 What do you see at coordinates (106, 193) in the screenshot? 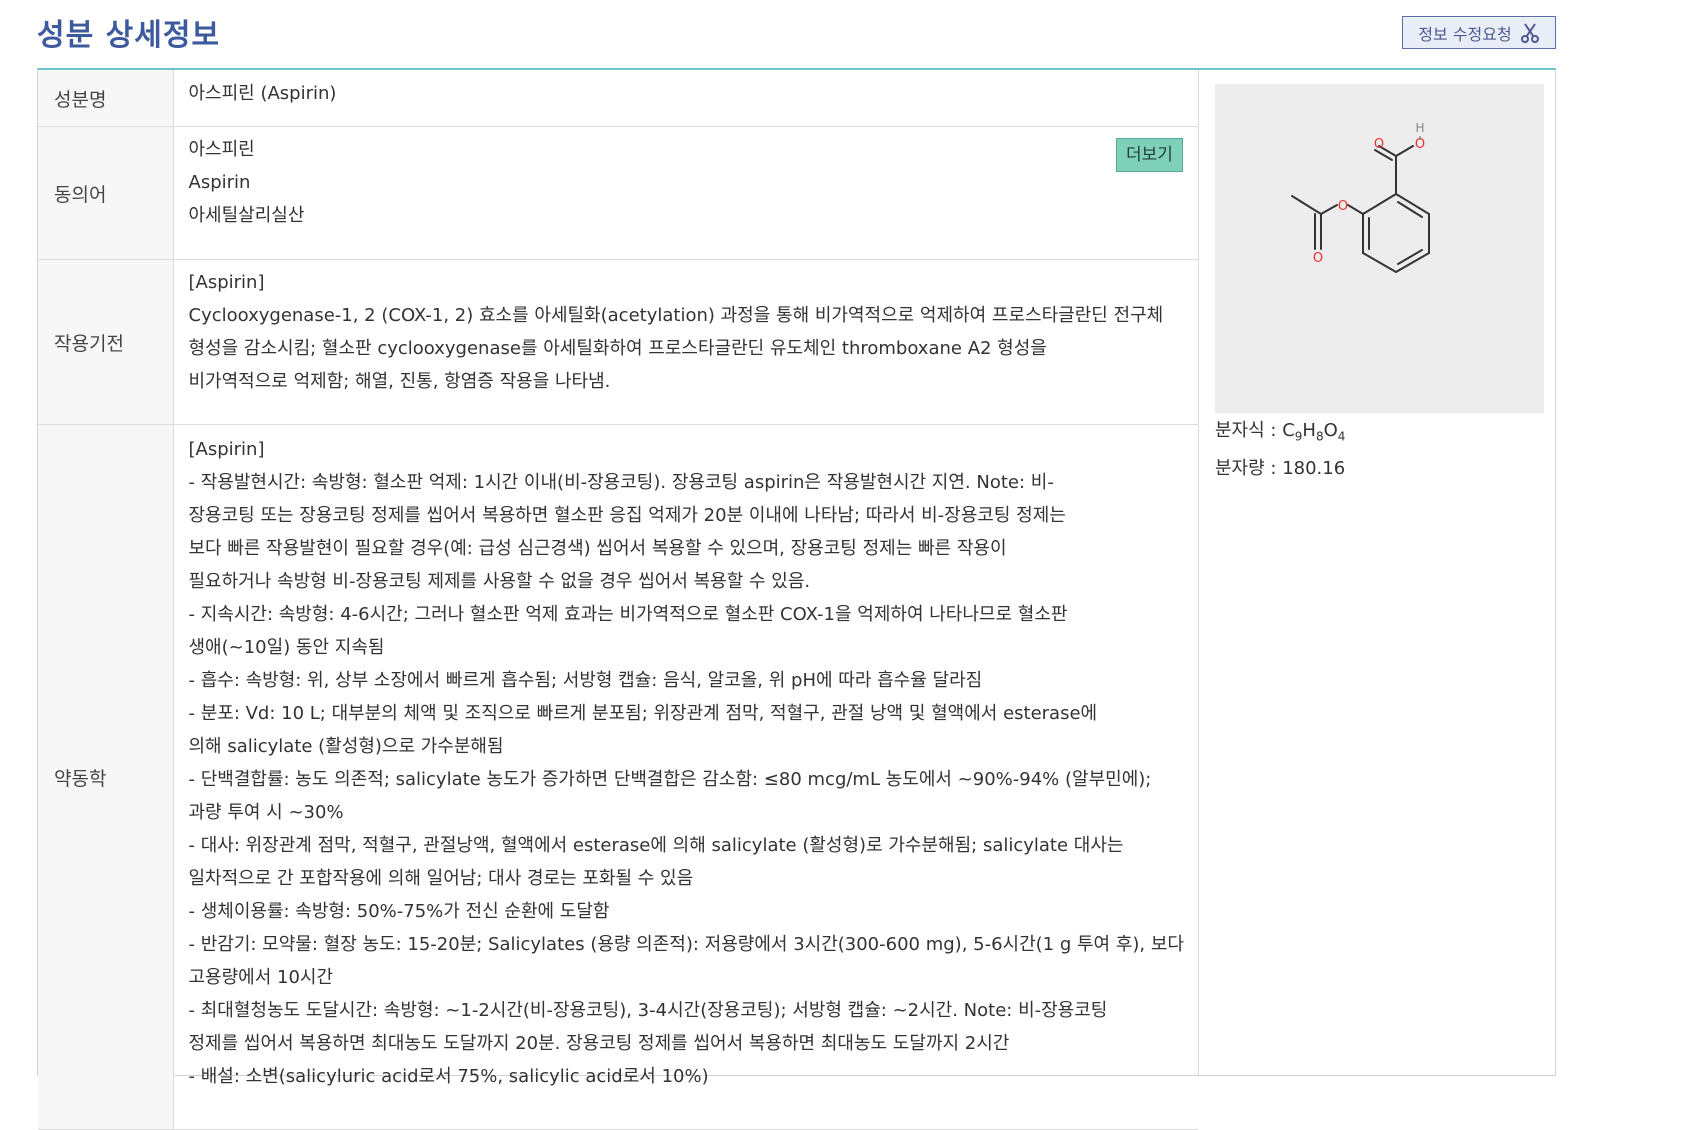
I see `synonyms-label: 동의어` at bounding box center [106, 193].